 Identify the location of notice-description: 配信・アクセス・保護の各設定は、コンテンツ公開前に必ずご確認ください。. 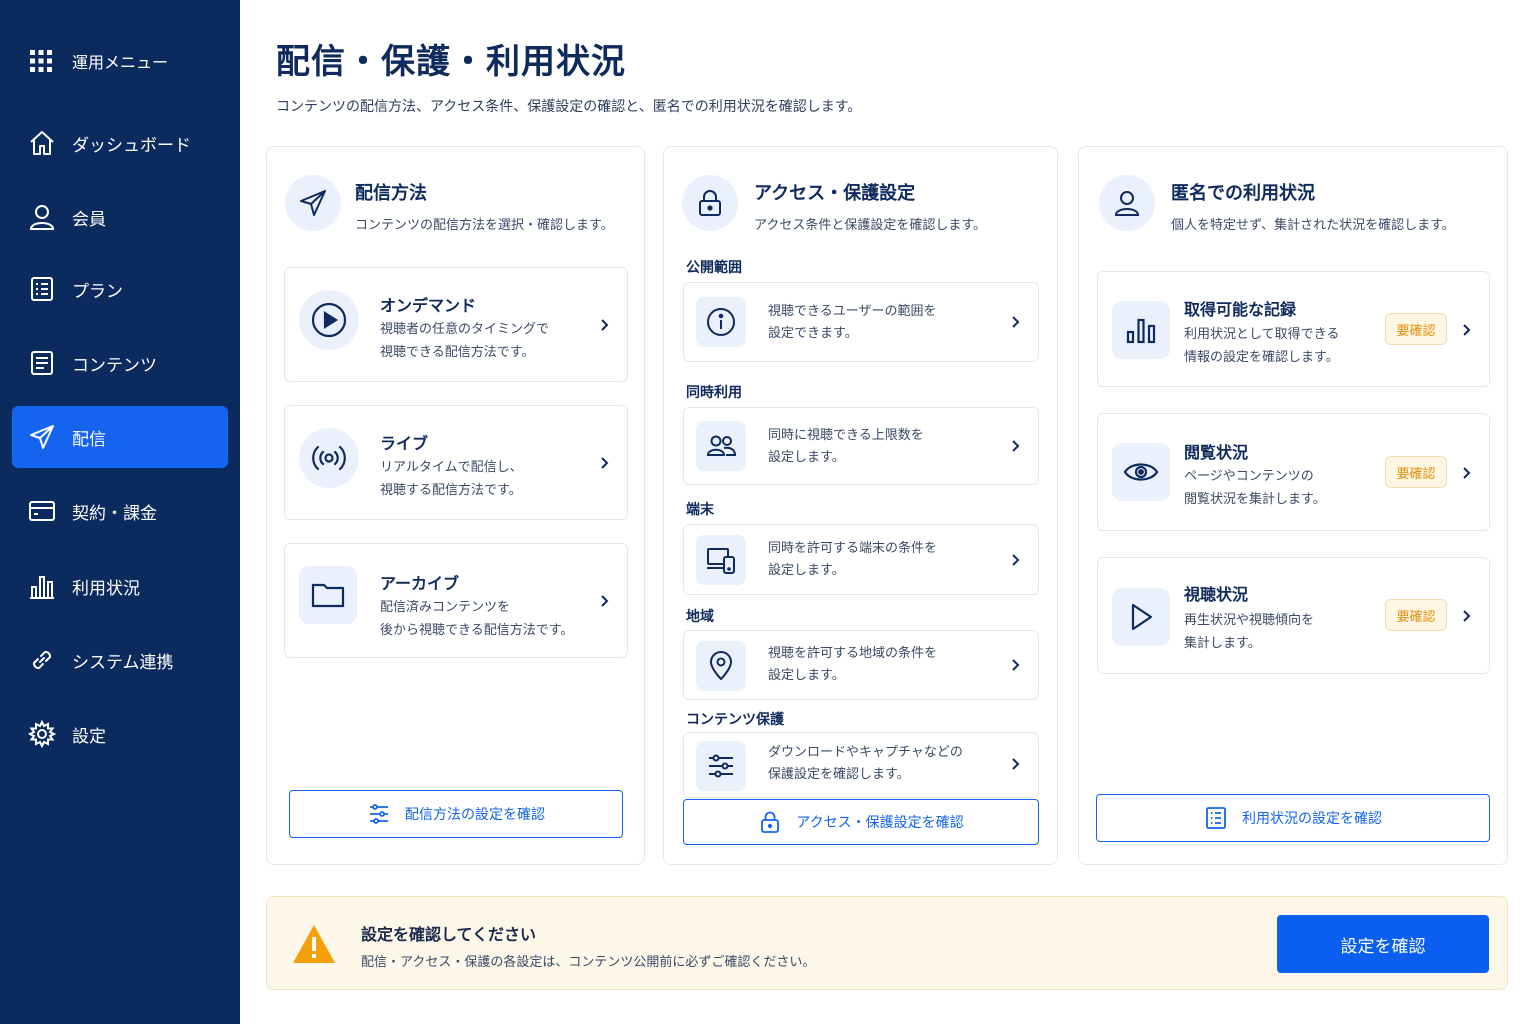
(588, 962).